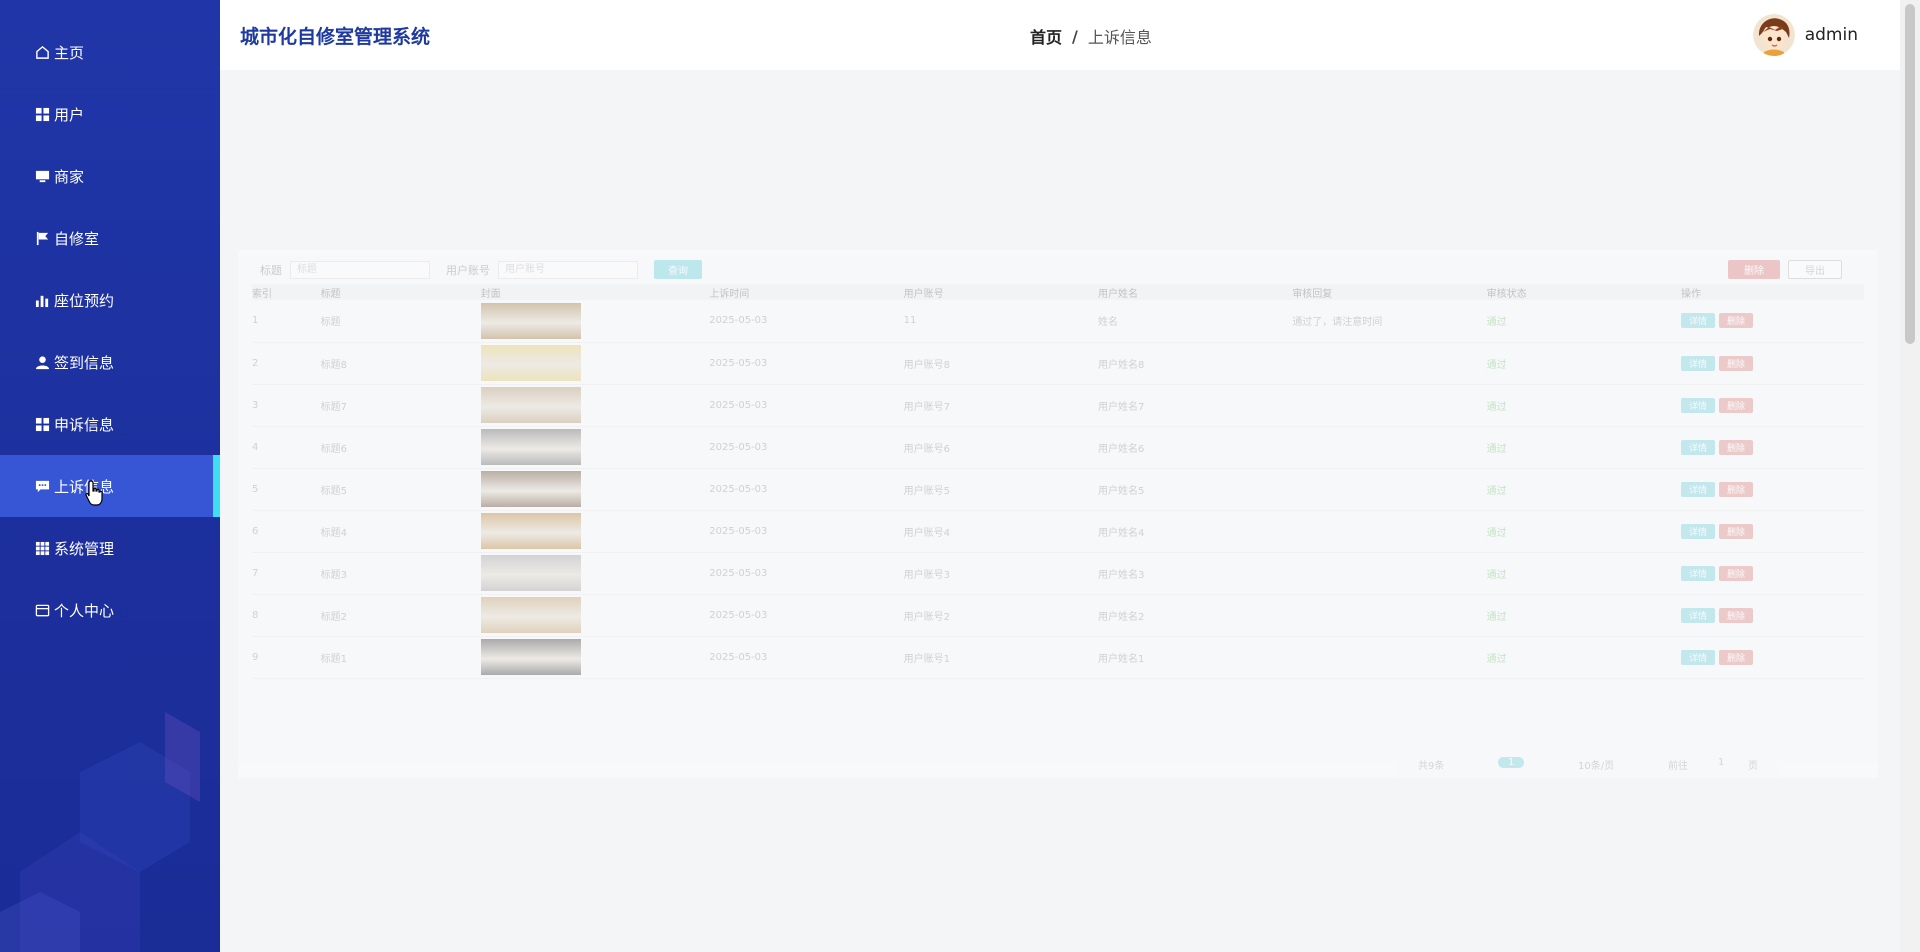 This screenshot has height=952, width=1920. Describe the element at coordinates (42, 176) in the screenshot. I see `monitor-icon` at that location.